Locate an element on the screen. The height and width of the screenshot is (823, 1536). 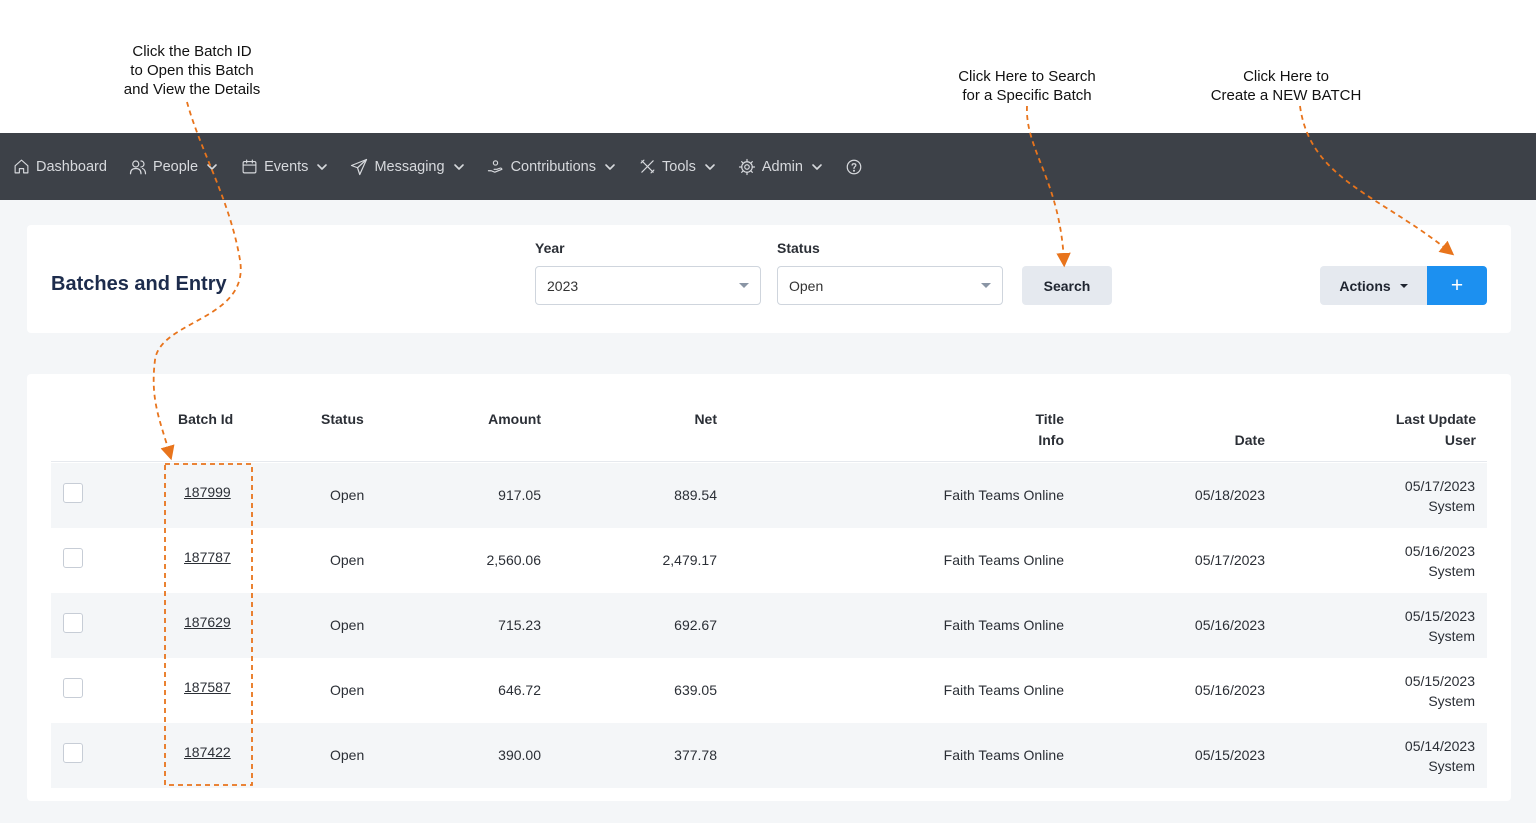
annotation-line: Create a NEW BATCH is located at coordinates (1286, 95).